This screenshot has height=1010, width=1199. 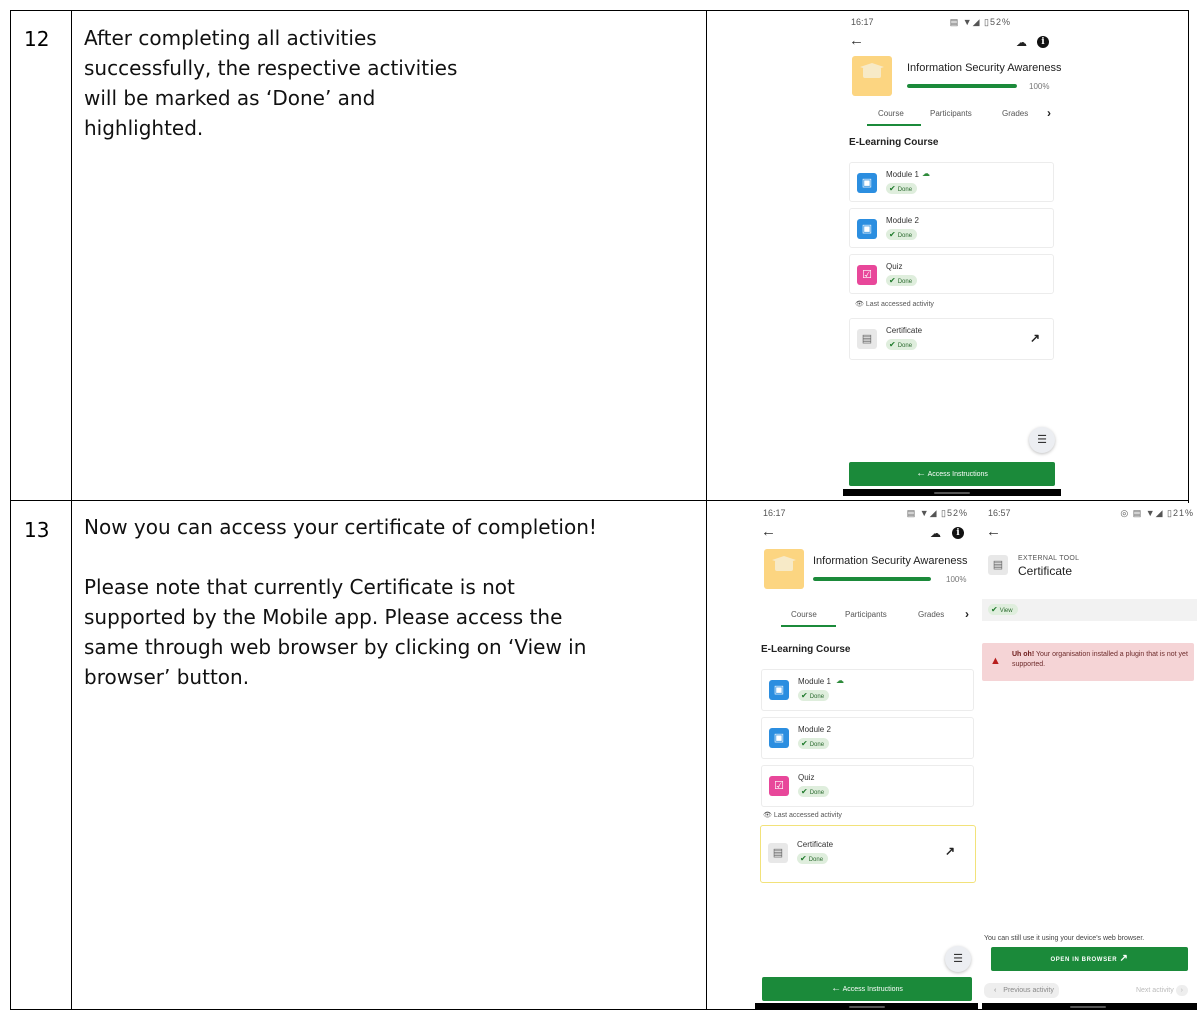 I want to click on list-icon: ☰, so click(x=958, y=959).